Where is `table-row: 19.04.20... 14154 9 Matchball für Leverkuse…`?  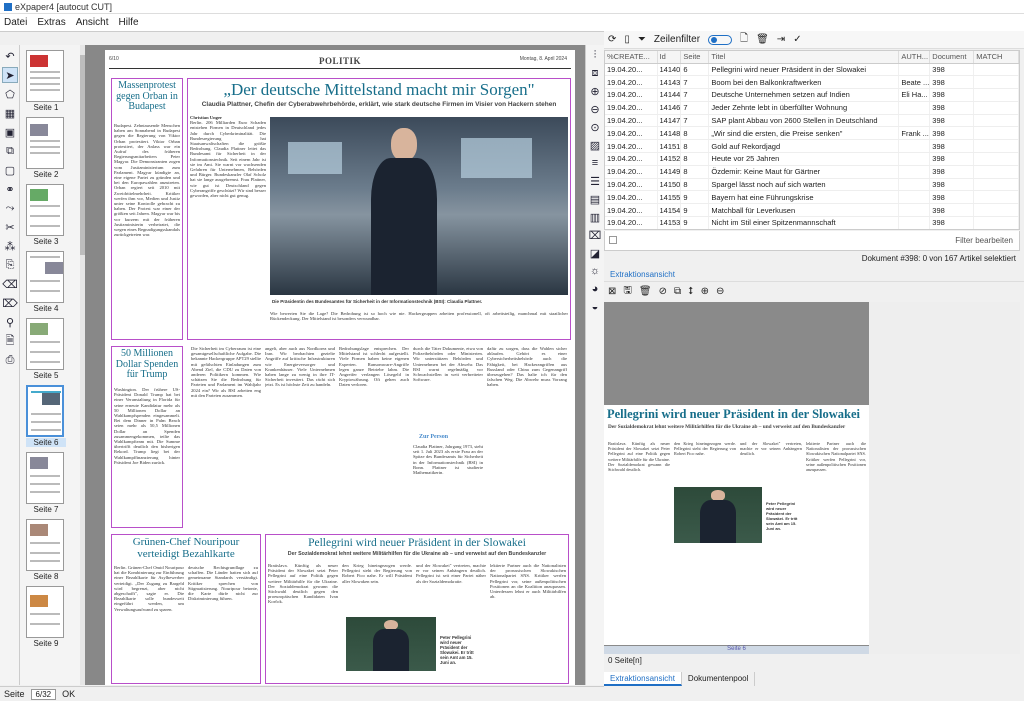
table-row: 19.04.20... 14154 9 Matchball für Leverkuse… is located at coordinates (812, 210).